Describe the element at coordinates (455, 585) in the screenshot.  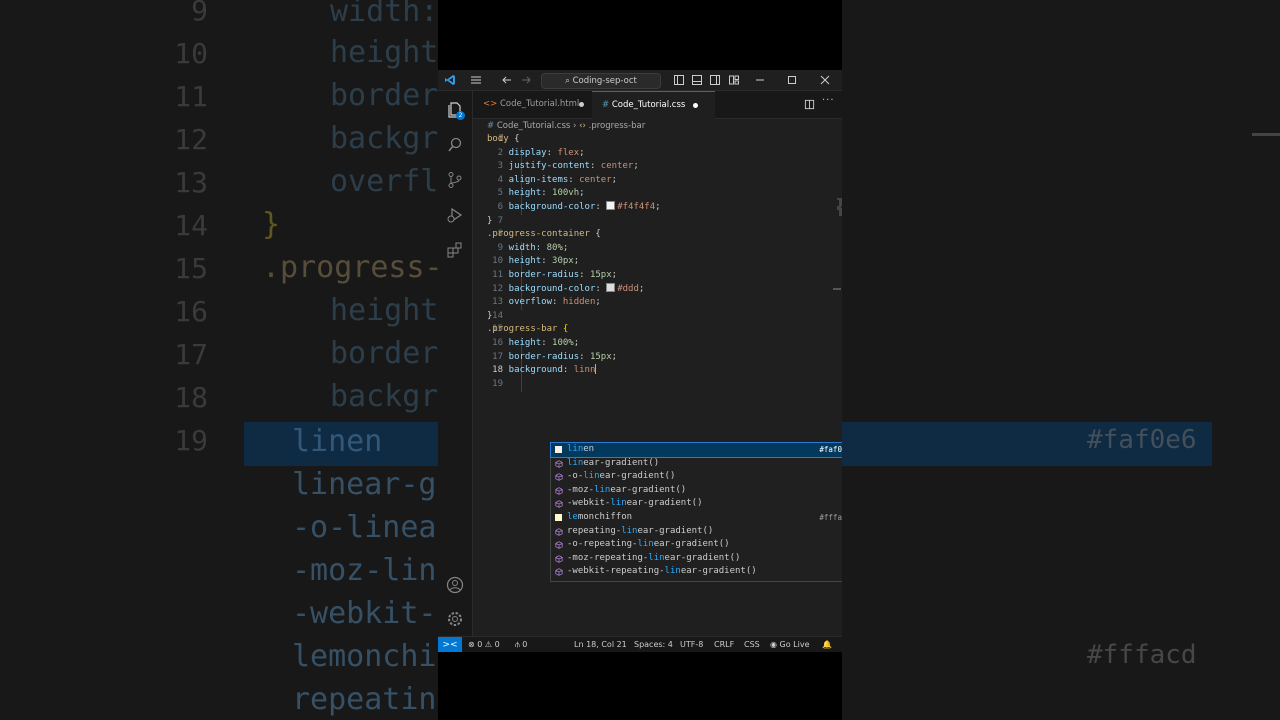
I see `account-icon` at that location.